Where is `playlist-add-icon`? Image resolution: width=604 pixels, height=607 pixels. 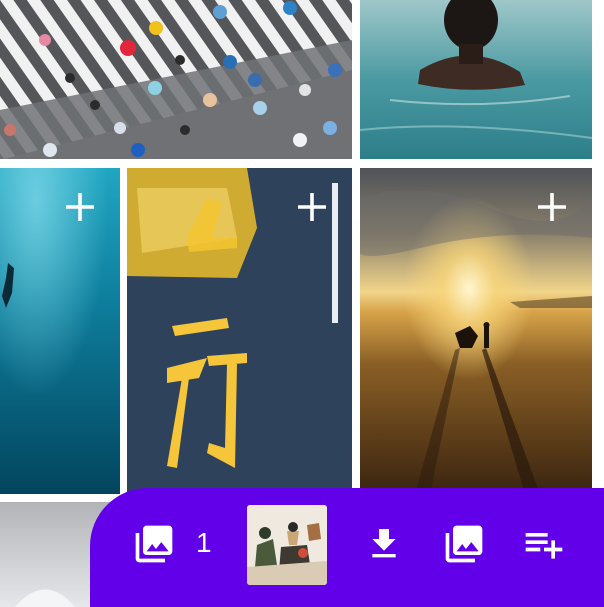 playlist-add-icon is located at coordinates (544, 546).